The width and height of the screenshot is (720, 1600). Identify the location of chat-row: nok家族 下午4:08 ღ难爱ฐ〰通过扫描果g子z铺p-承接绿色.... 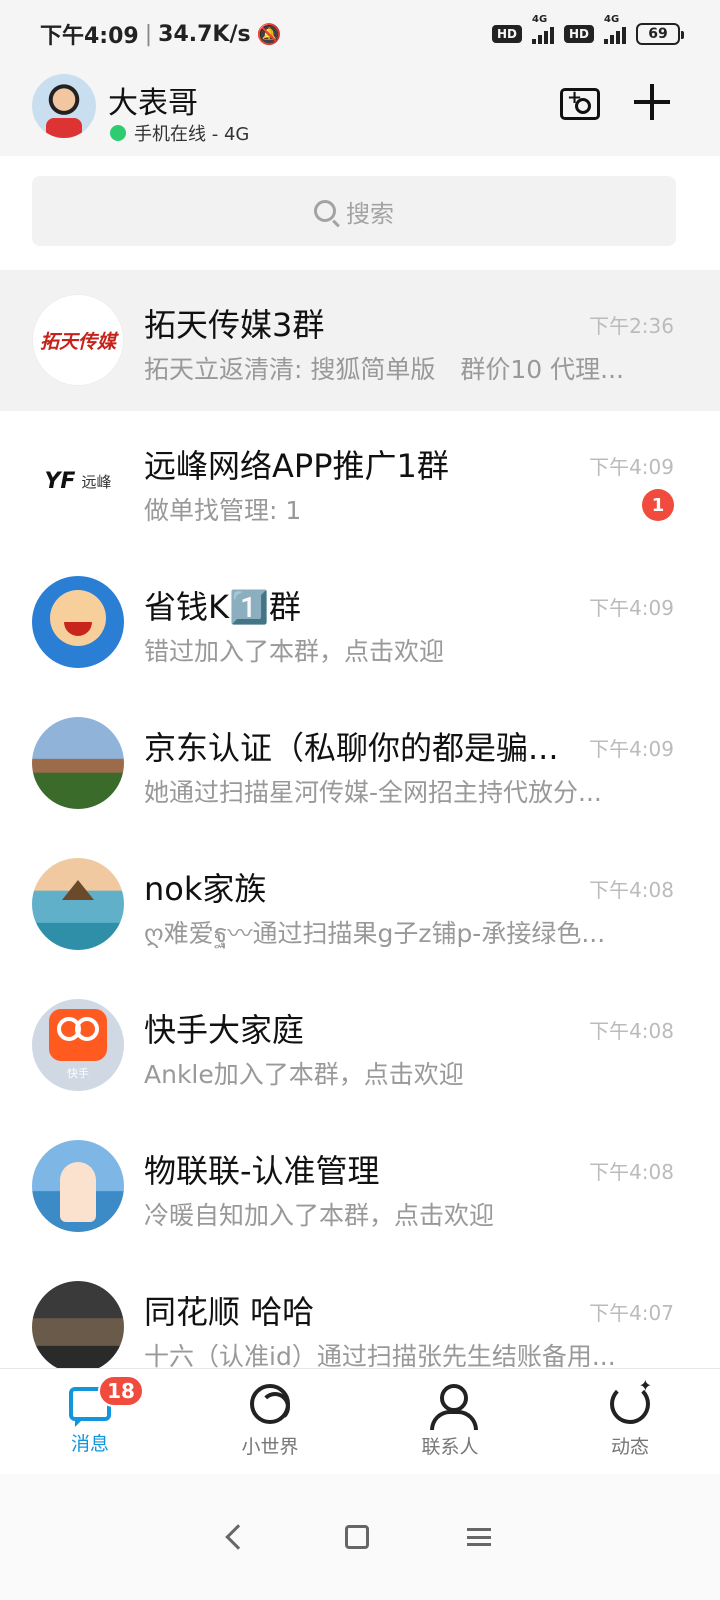
(360, 904).